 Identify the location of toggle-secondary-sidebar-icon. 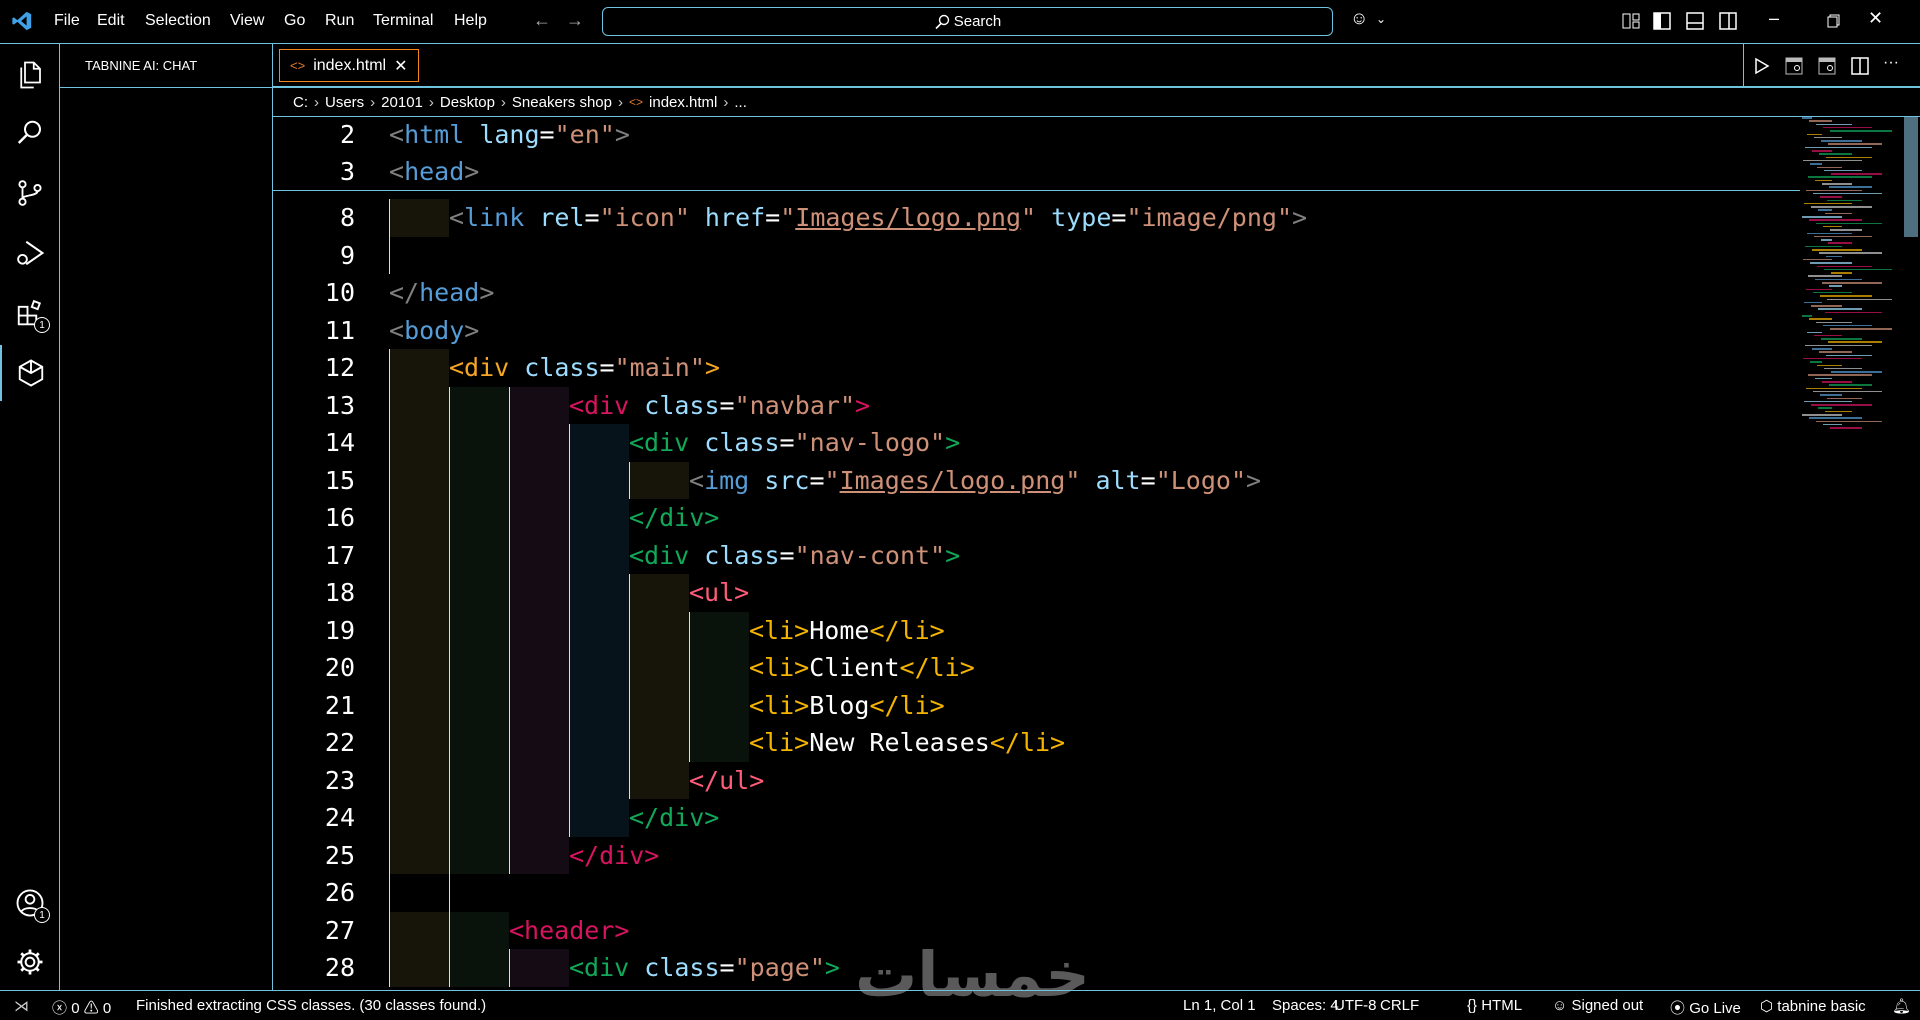
(1728, 21).